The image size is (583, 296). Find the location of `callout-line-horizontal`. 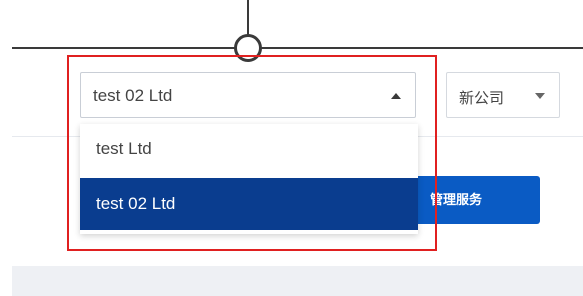

callout-line-horizontal is located at coordinates (297, 48).